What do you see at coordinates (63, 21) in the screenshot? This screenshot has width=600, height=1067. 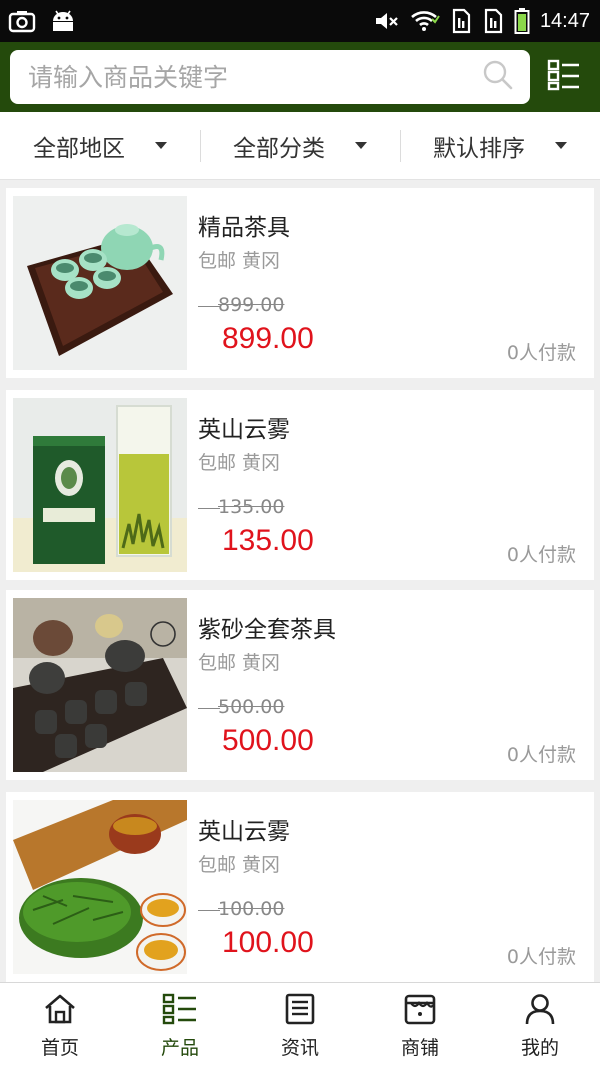 I see `android-icon` at bounding box center [63, 21].